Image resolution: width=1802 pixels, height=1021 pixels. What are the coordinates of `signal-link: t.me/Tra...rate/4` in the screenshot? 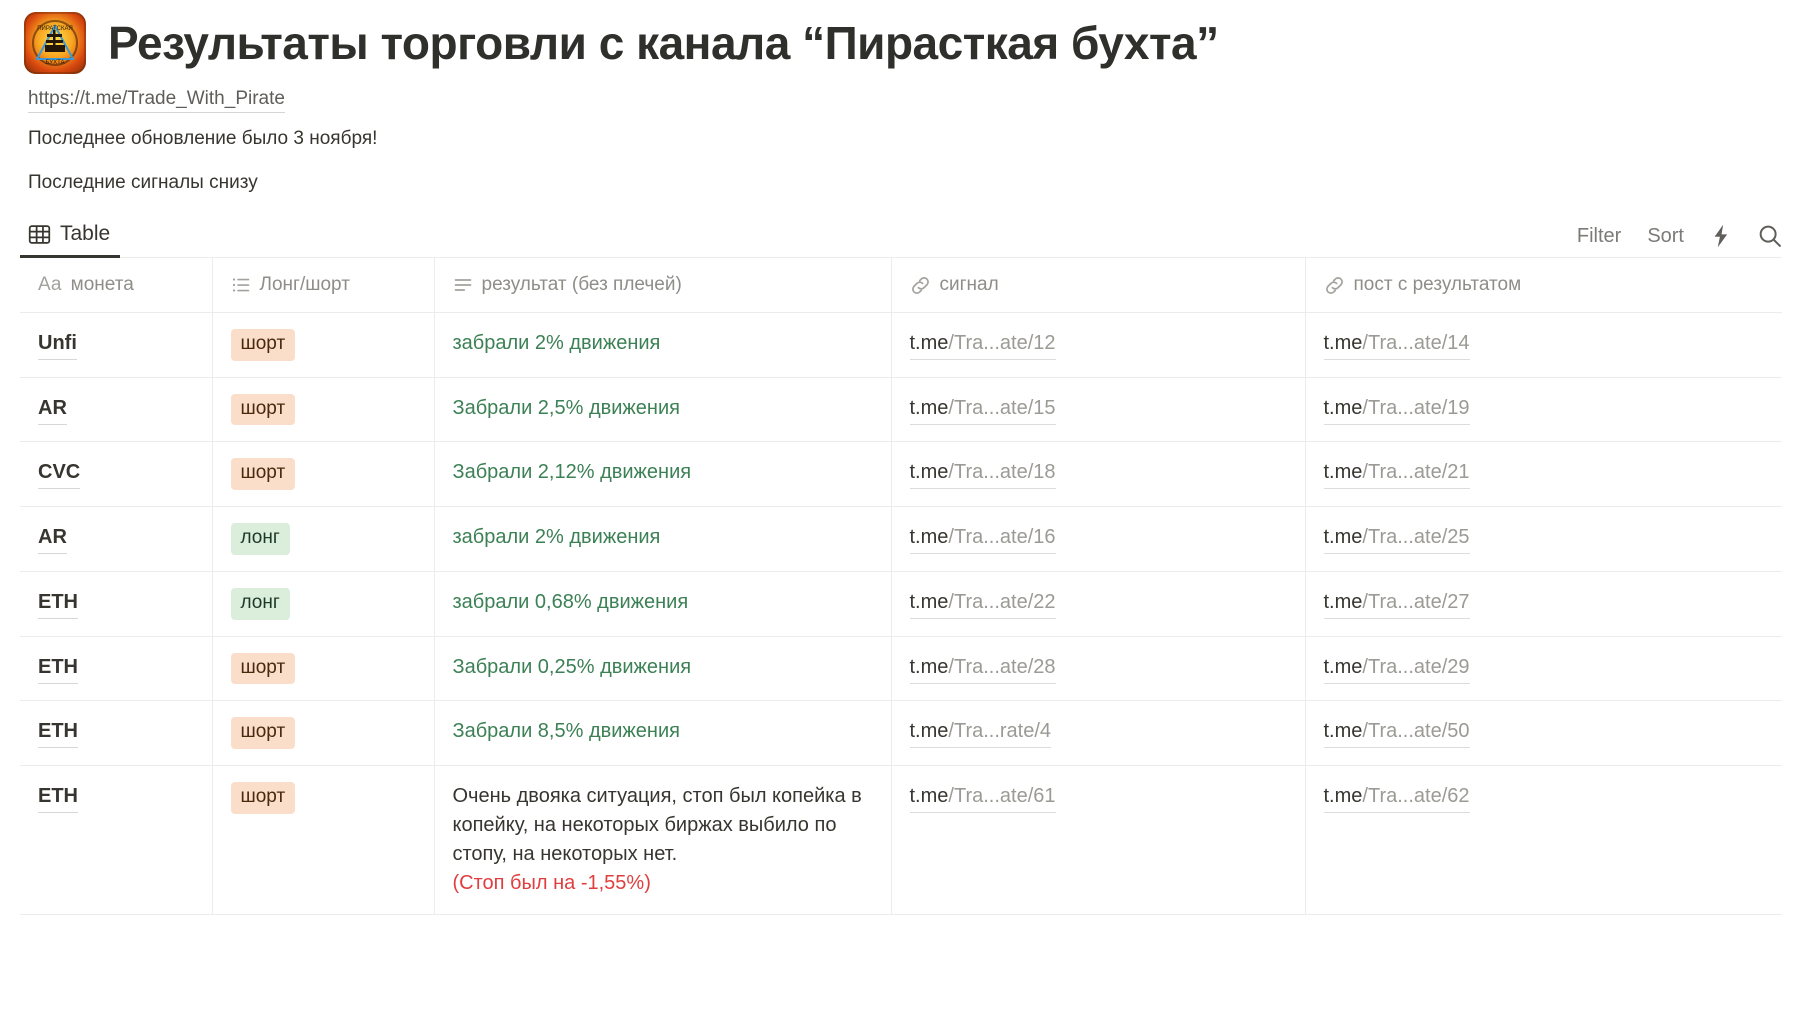 It's located at (980, 733).